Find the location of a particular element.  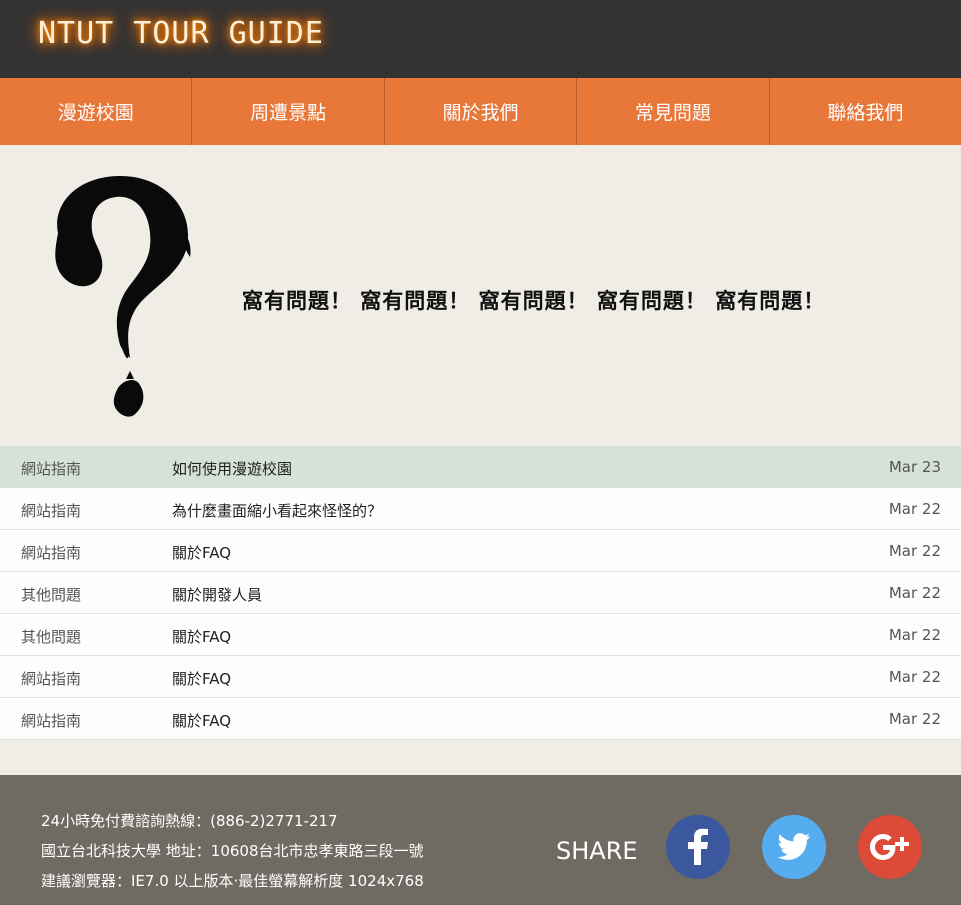

main-nav: 漫遊校園 周遭景點 關於我們 常見問題 聯絡我們 is located at coordinates (480, 111).